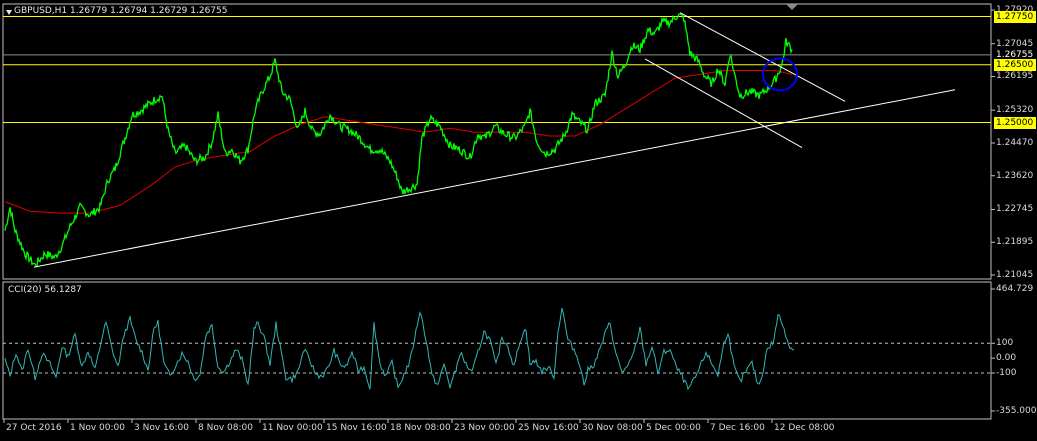 The image size is (1037, 441). I want to click on price-axis-label: 1.21045, so click(1015, 275).